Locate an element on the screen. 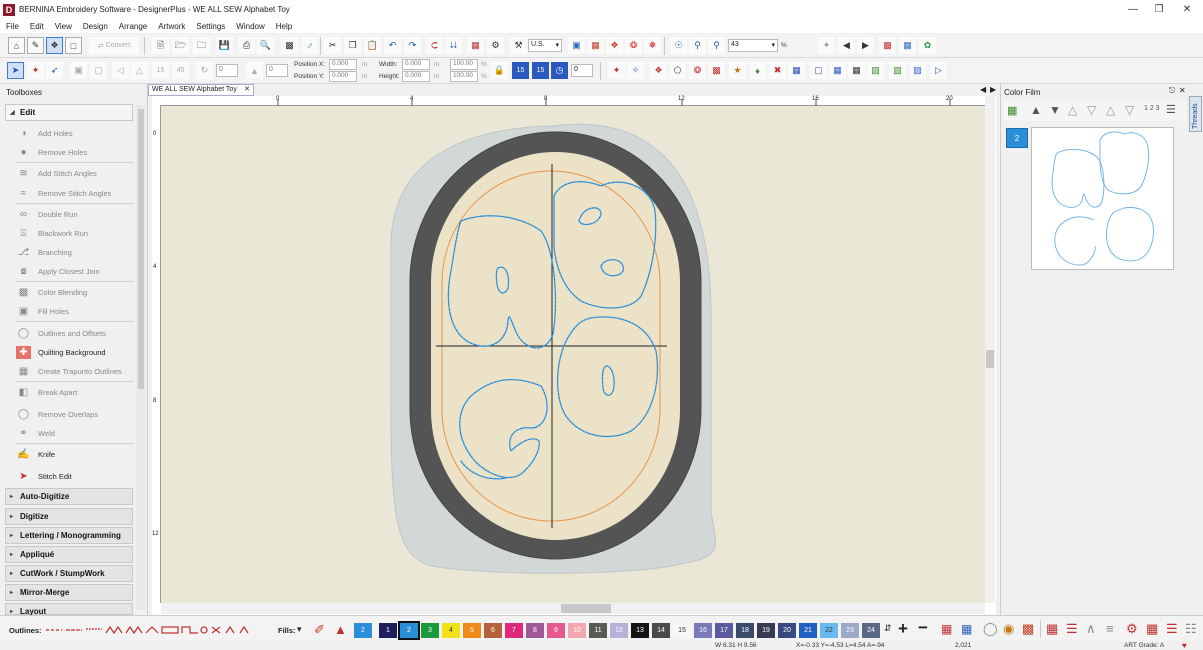 Image resolution: width=1203 pixels, height=650 pixels. color-block-selected: 2 is located at coordinates (1017, 138).